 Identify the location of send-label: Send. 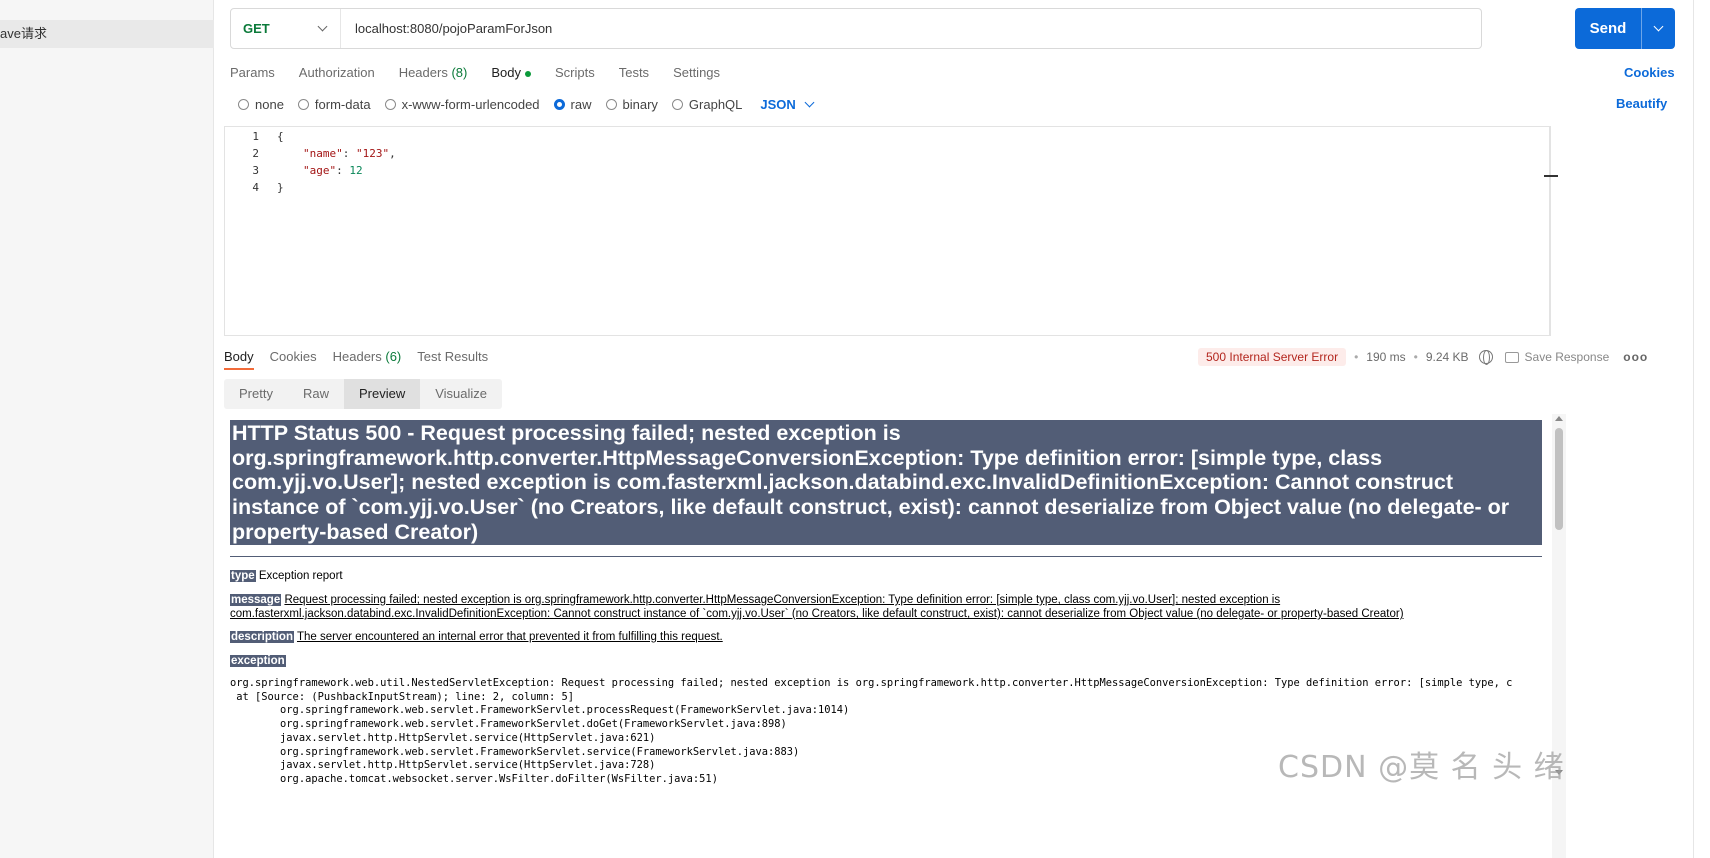
(1608, 28).